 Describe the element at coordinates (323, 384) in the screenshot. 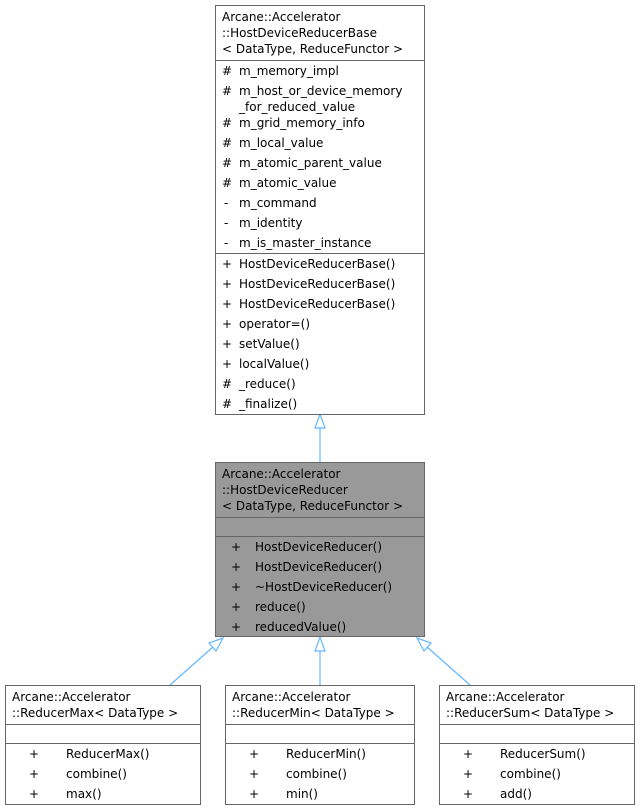

I see `method-row: # _reduce()` at that location.